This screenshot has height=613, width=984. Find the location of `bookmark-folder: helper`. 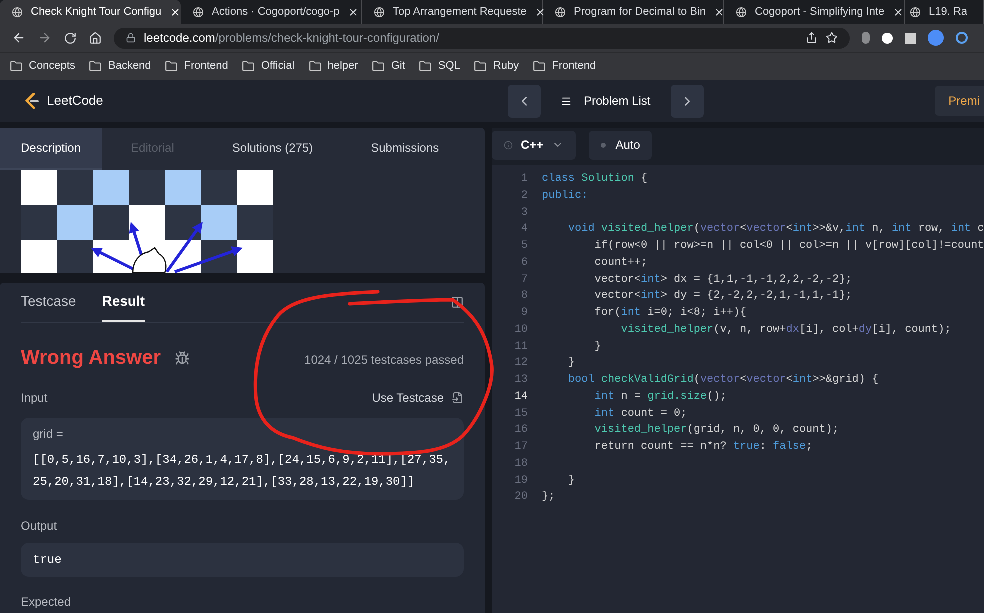

bookmark-folder: helper is located at coordinates (333, 66).